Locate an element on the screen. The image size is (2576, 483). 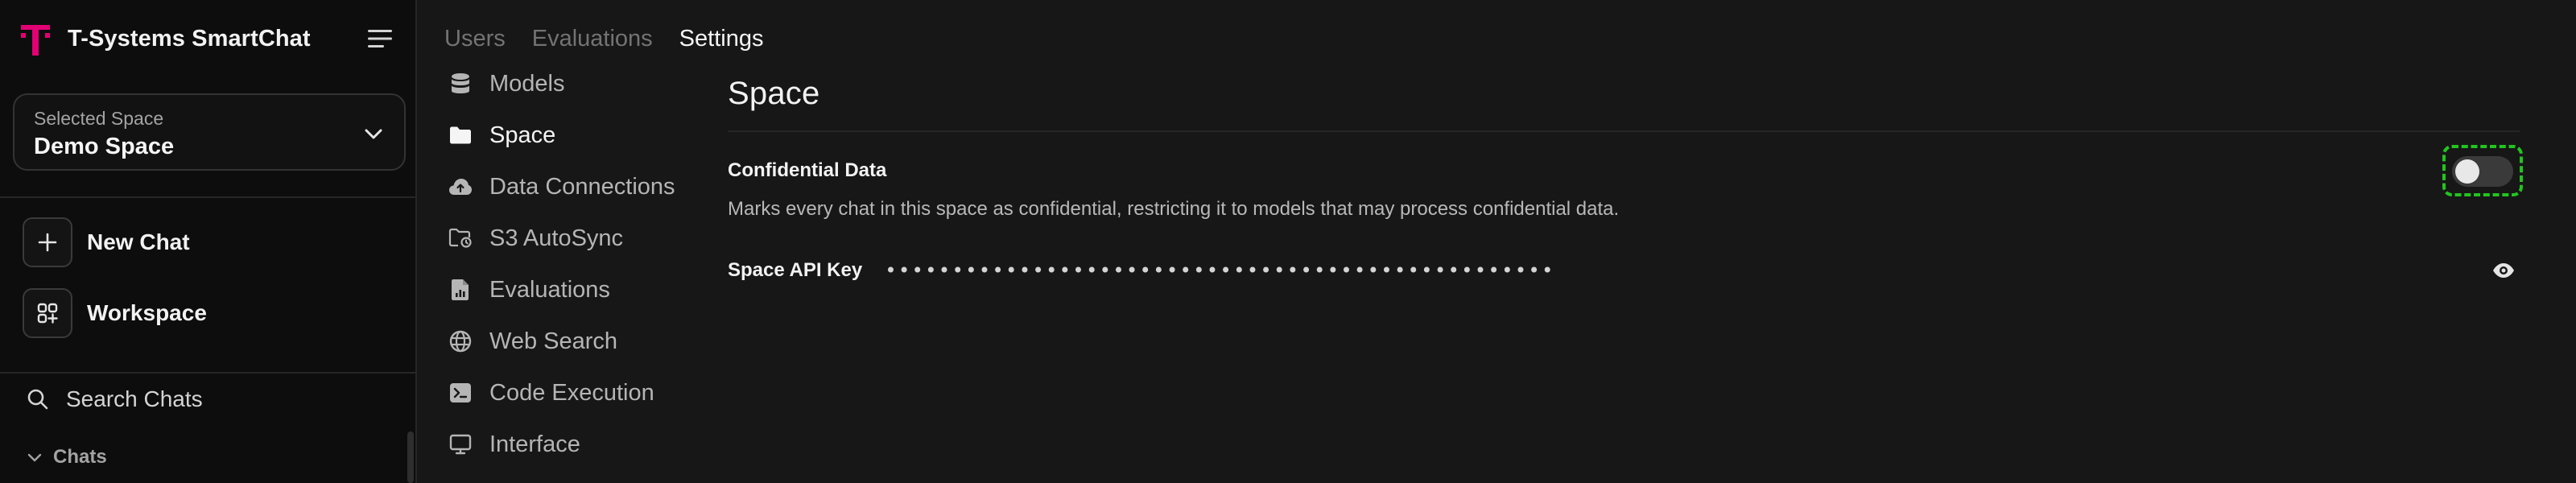
settings-nav-evaluations: Evaluations is located at coordinates (529, 290).